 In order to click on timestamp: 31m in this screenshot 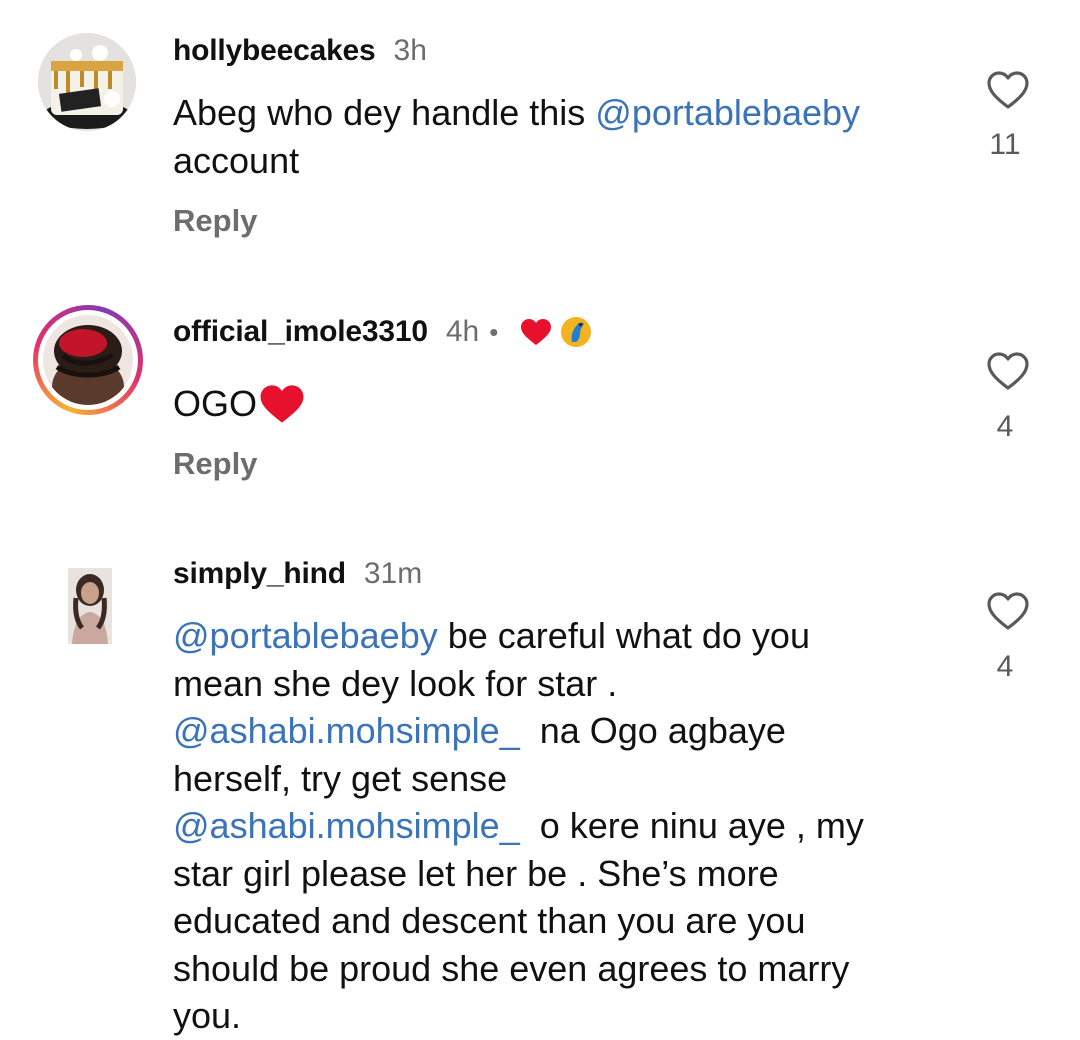, I will do `click(393, 573)`.